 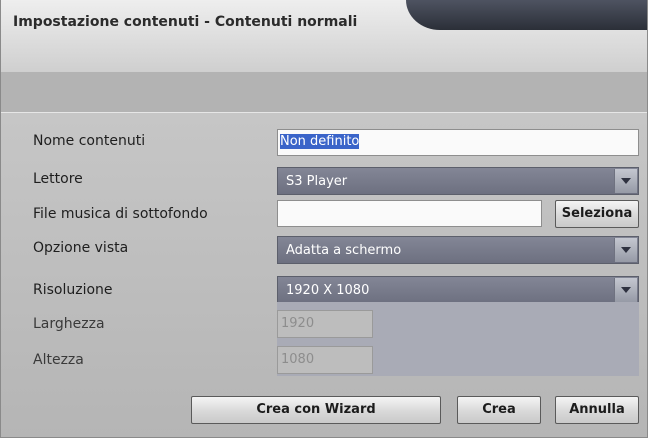 What do you see at coordinates (317, 181) in the screenshot?
I see `player-select-value: S3 Player` at bounding box center [317, 181].